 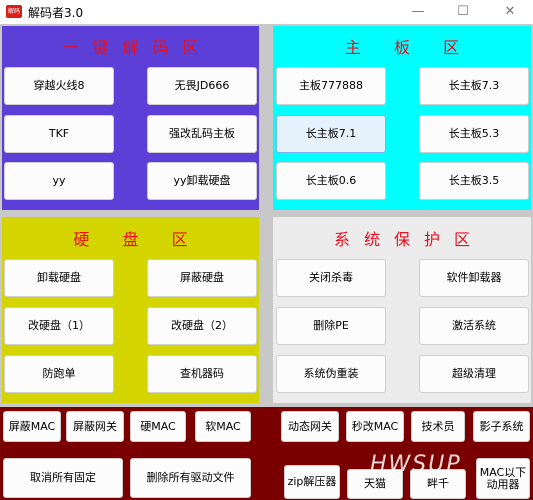 What do you see at coordinates (510, 12) in the screenshot?
I see `close-icon: ✕` at bounding box center [510, 12].